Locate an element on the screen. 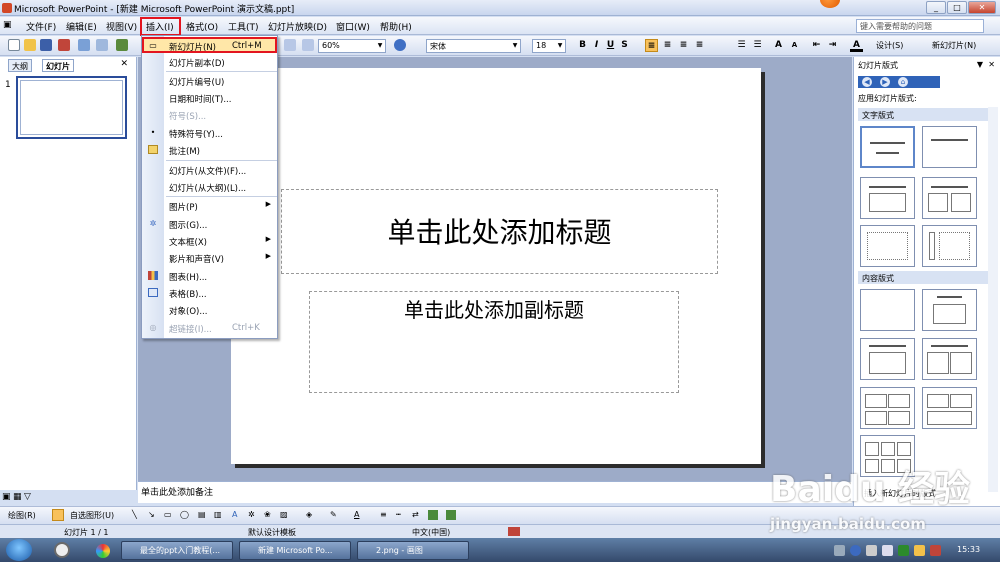 This screenshot has width=1000, height=562. tab-outline: 大纲 is located at coordinates (20, 65).